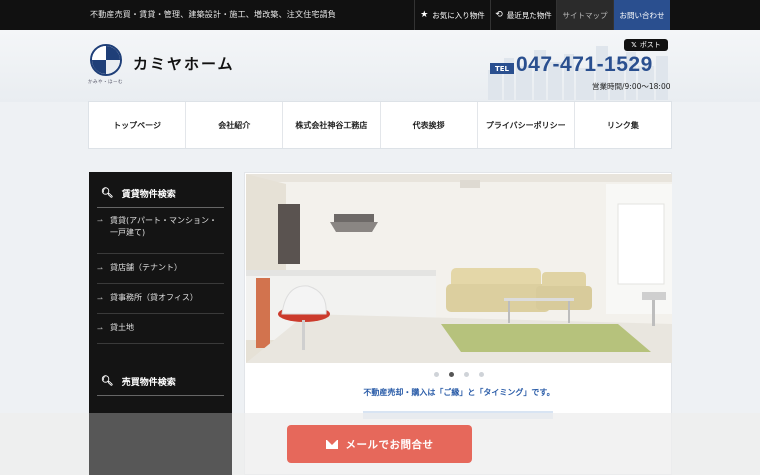  I want to click on nav-company: 会社紹介, so click(235, 125).